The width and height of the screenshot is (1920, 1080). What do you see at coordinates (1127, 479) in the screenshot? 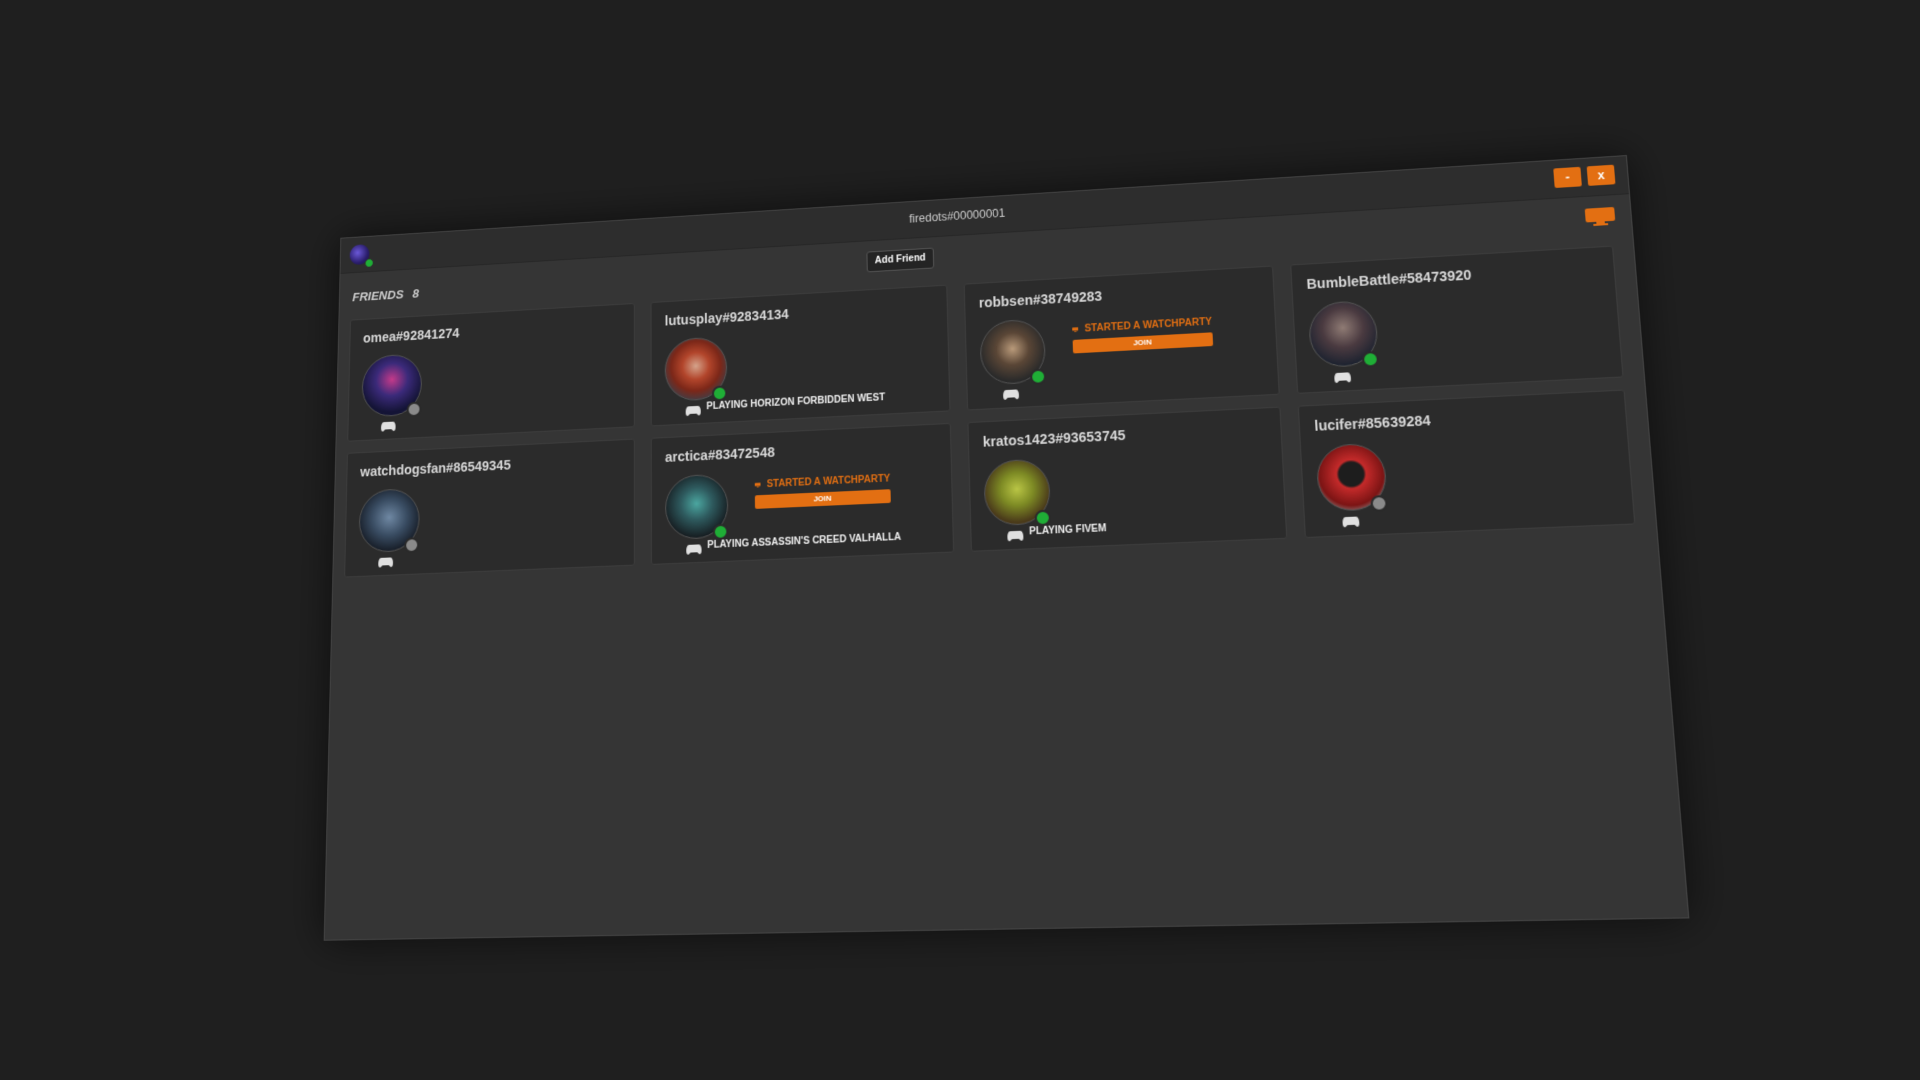
I see `friend-card: kratos1423#93653745 PLAYING FIVEM` at bounding box center [1127, 479].